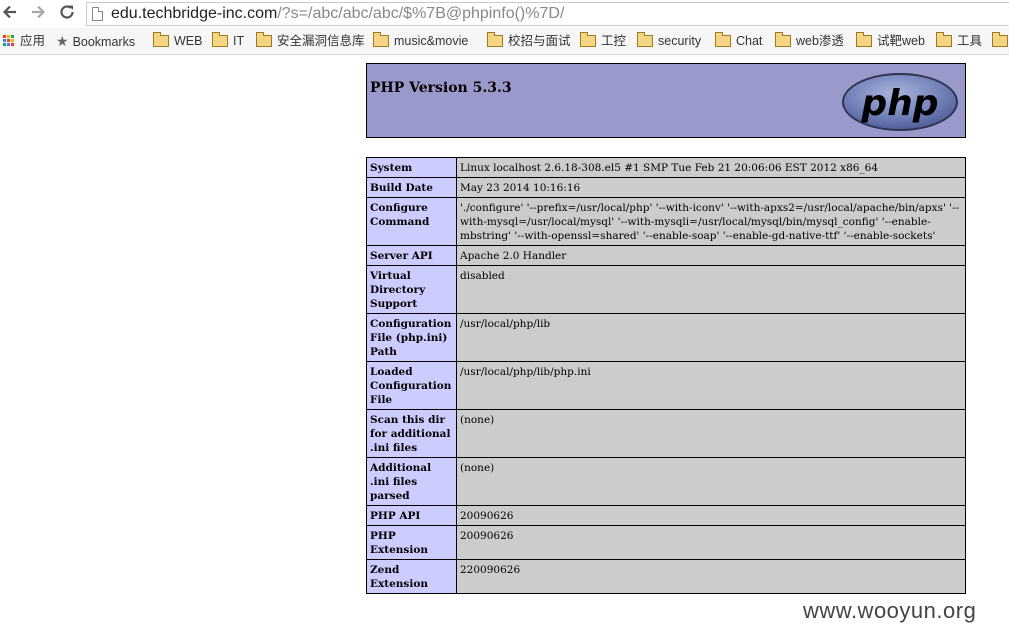 This screenshot has height=639, width=1009. I want to click on bookmark-folder: 工控, so click(603, 40).